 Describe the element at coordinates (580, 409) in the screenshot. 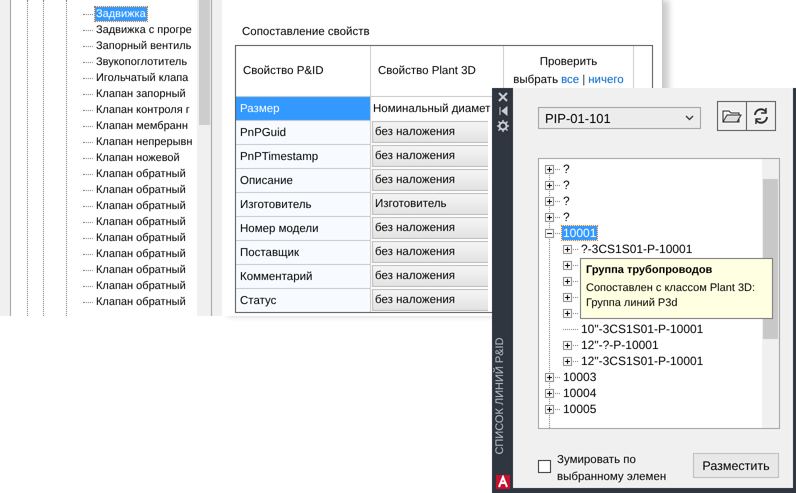

I see `tree-item: 10005` at that location.